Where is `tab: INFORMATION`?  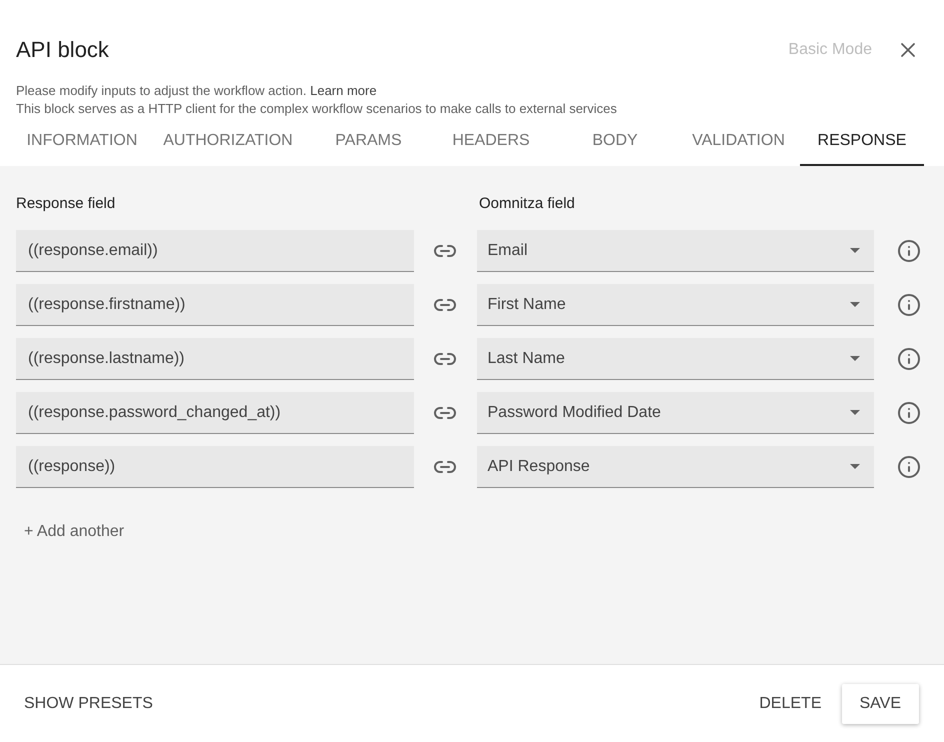
tab: INFORMATION is located at coordinates (82, 142).